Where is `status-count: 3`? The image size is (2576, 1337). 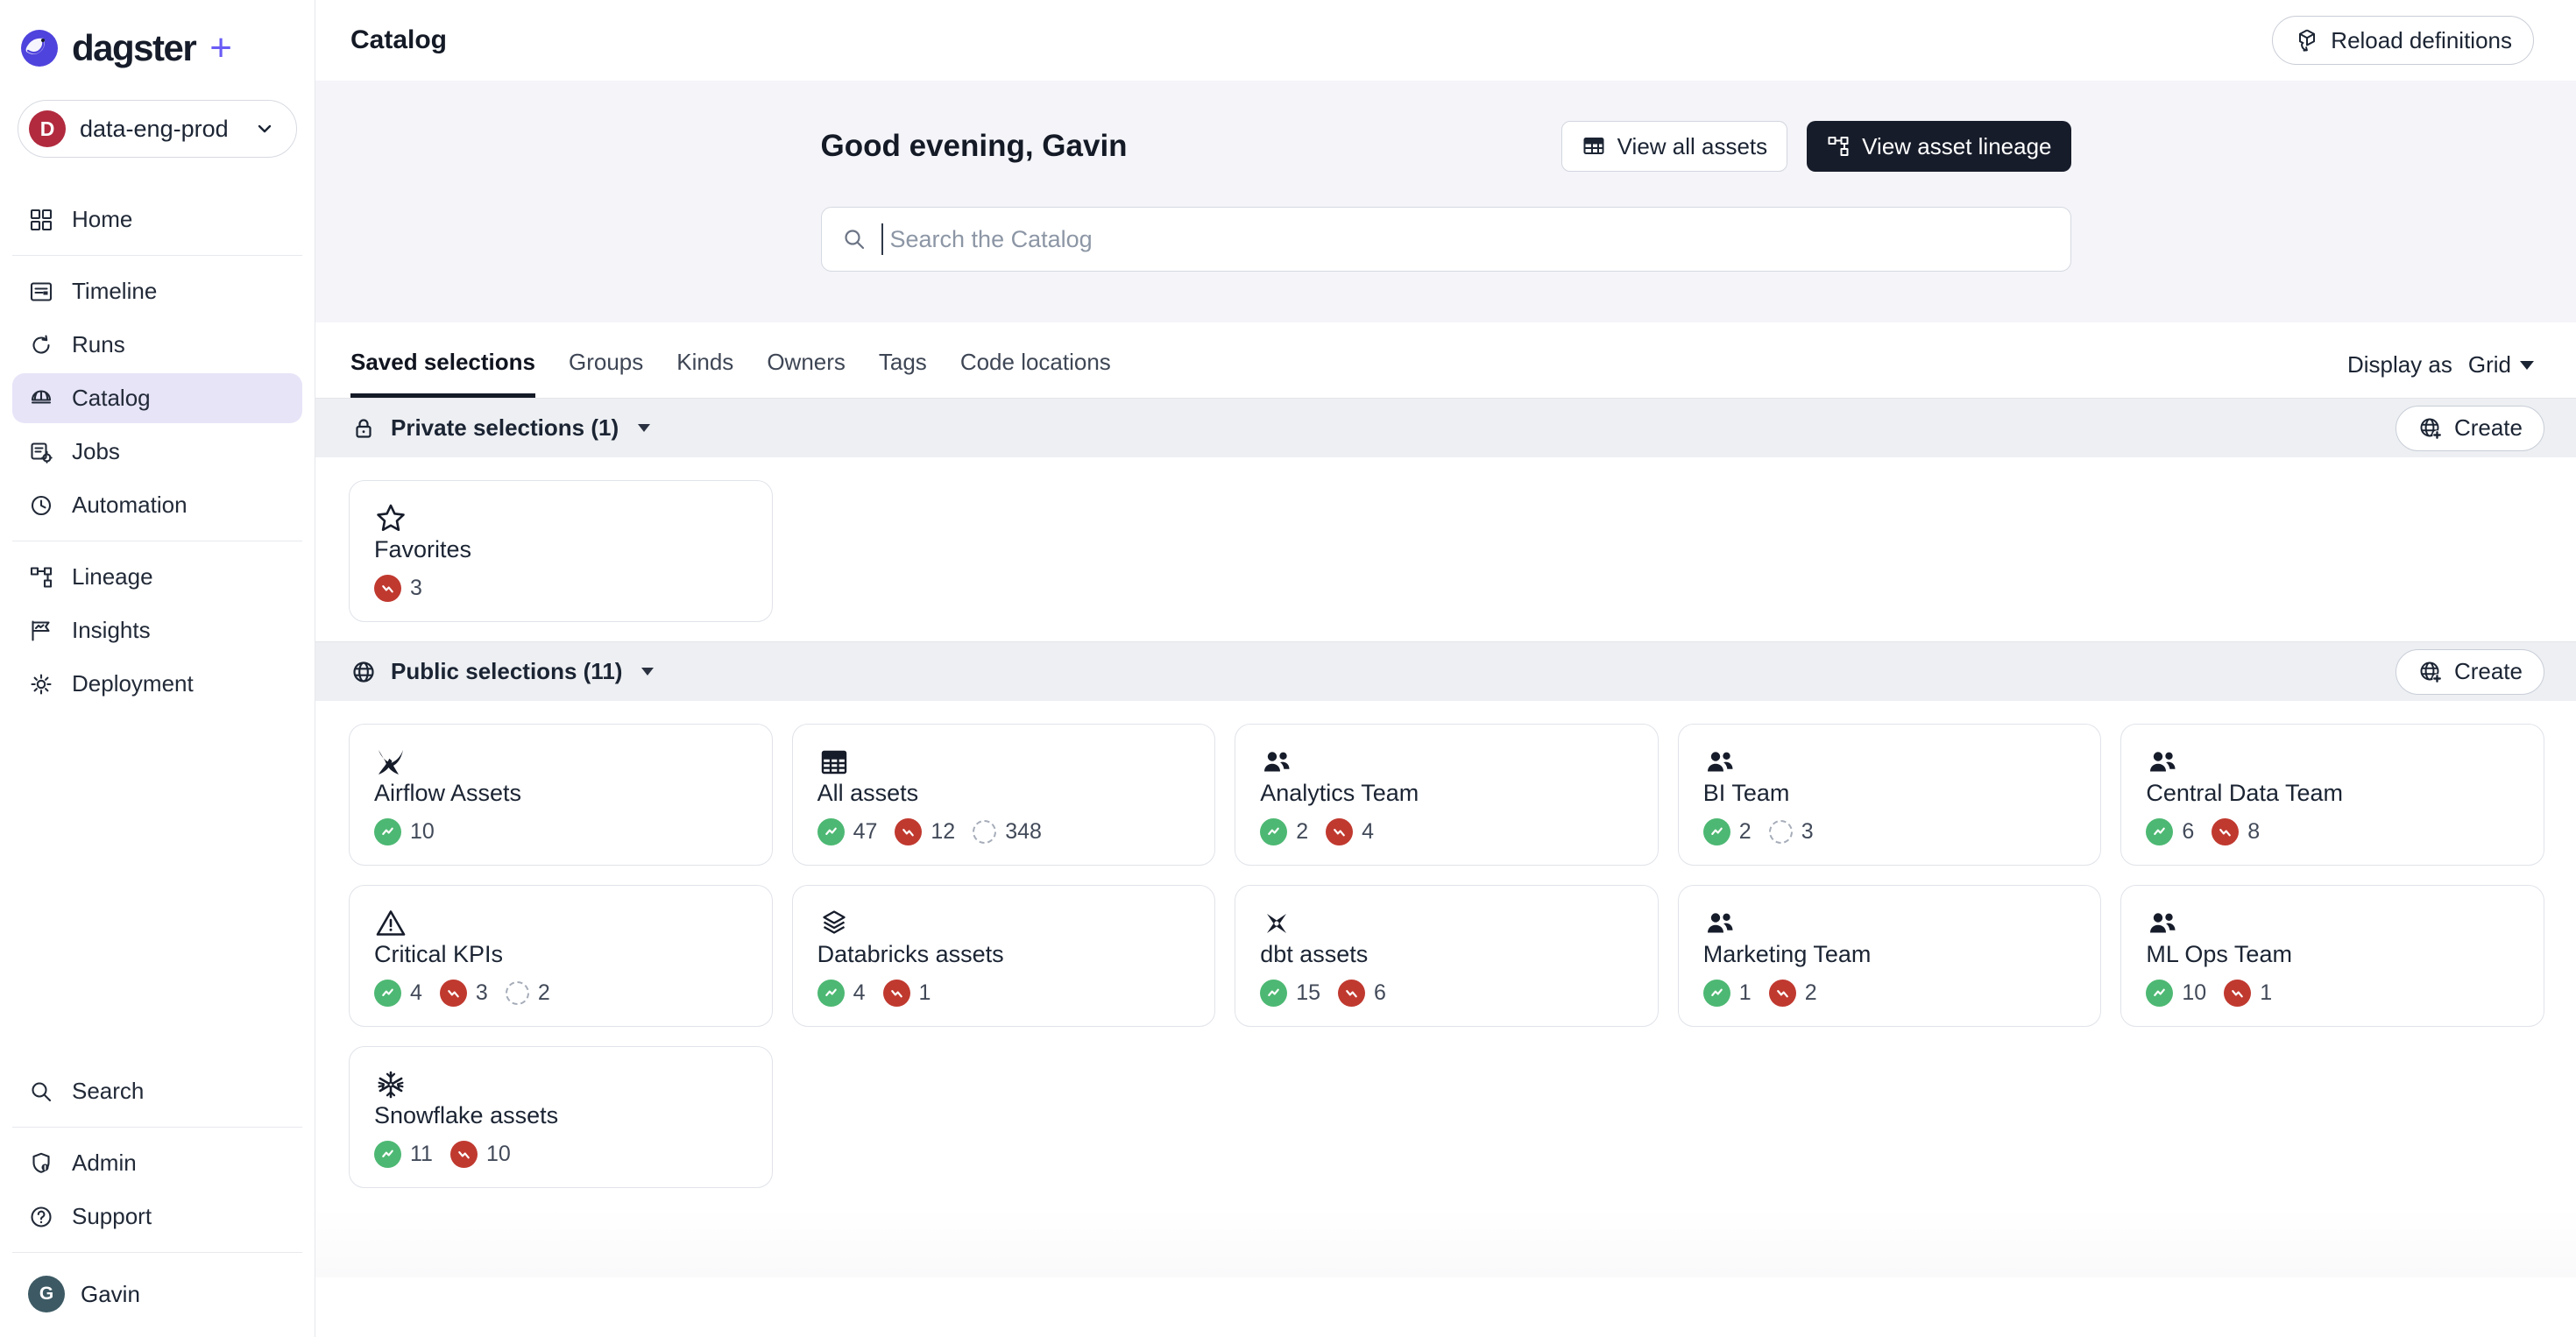 status-count: 3 is located at coordinates (1807, 831).